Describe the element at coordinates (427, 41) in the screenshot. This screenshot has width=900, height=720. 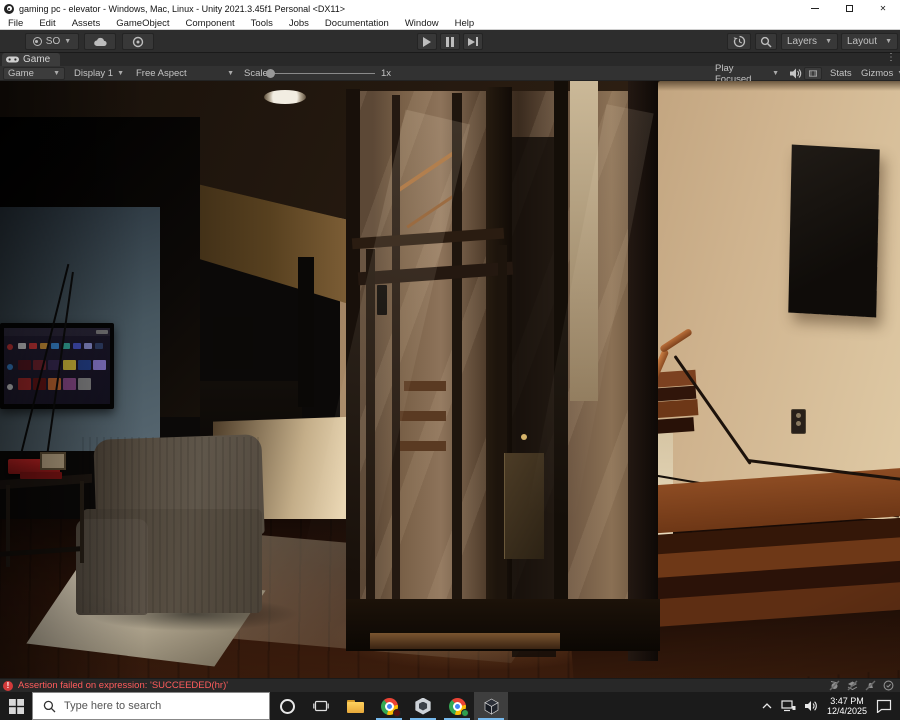
I see `play-button` at that location.